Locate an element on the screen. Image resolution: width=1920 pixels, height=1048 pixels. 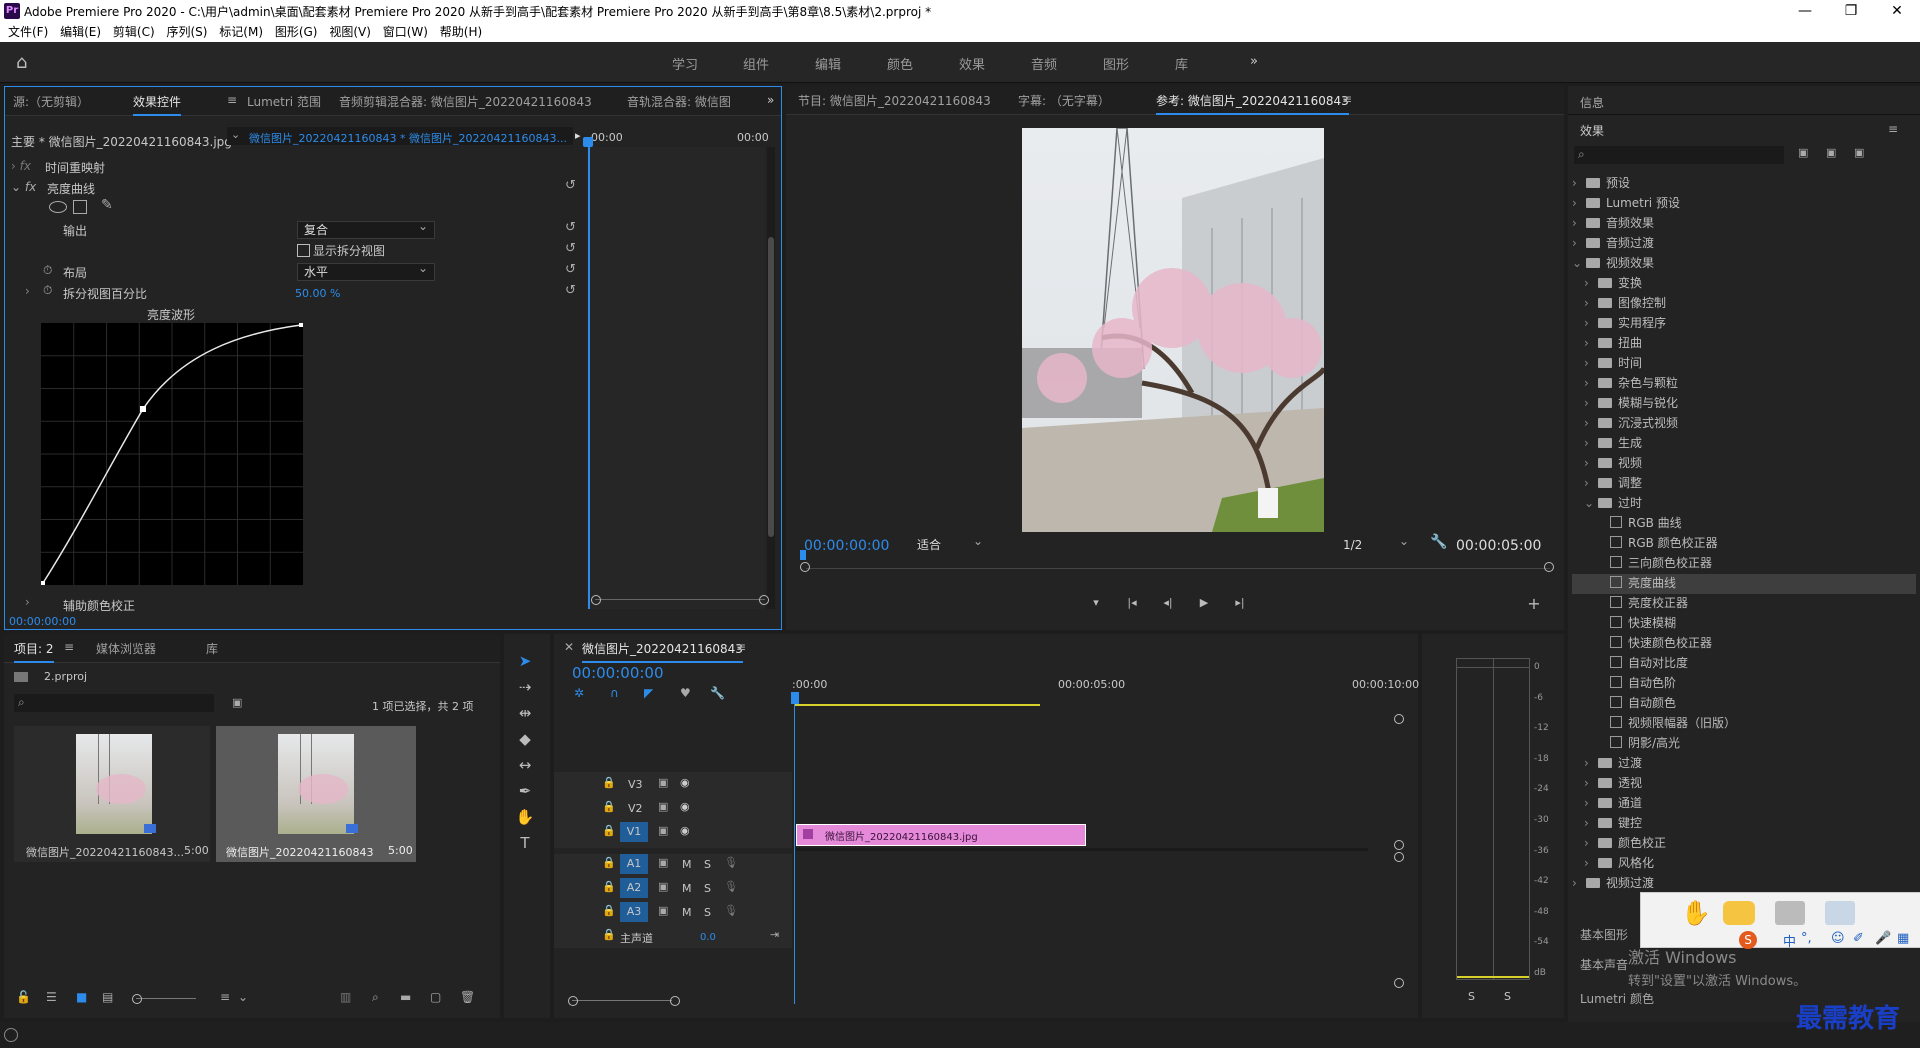
fx-icon: fx is located at coordinates (30, 187).